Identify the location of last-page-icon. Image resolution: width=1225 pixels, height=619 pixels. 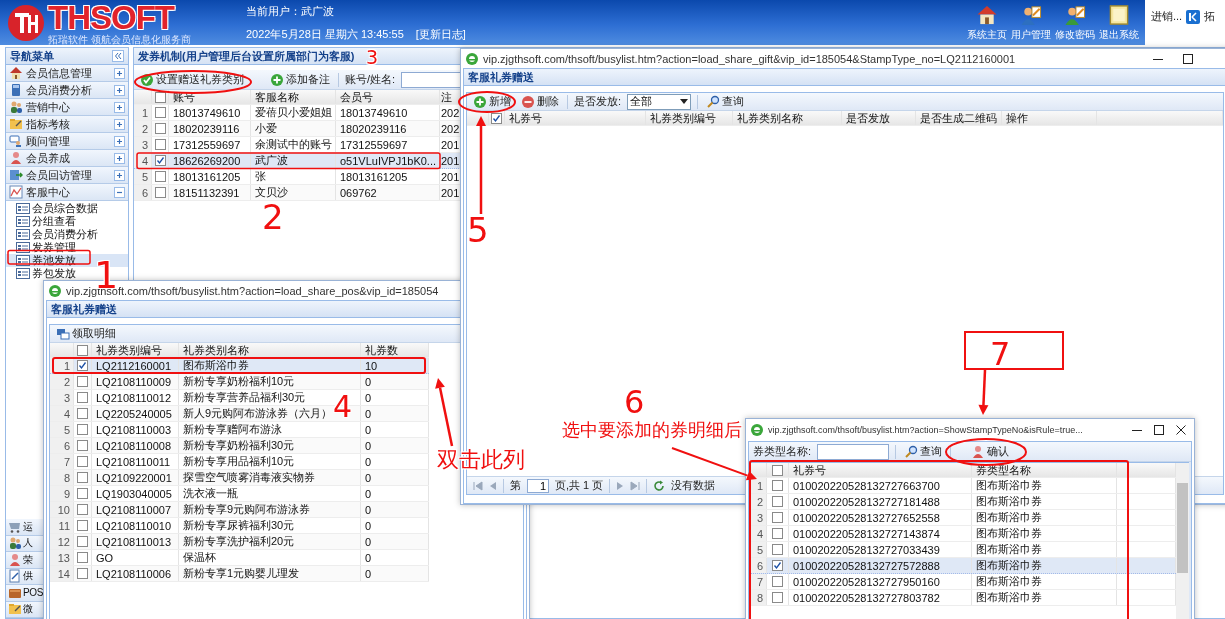
(635, 485).